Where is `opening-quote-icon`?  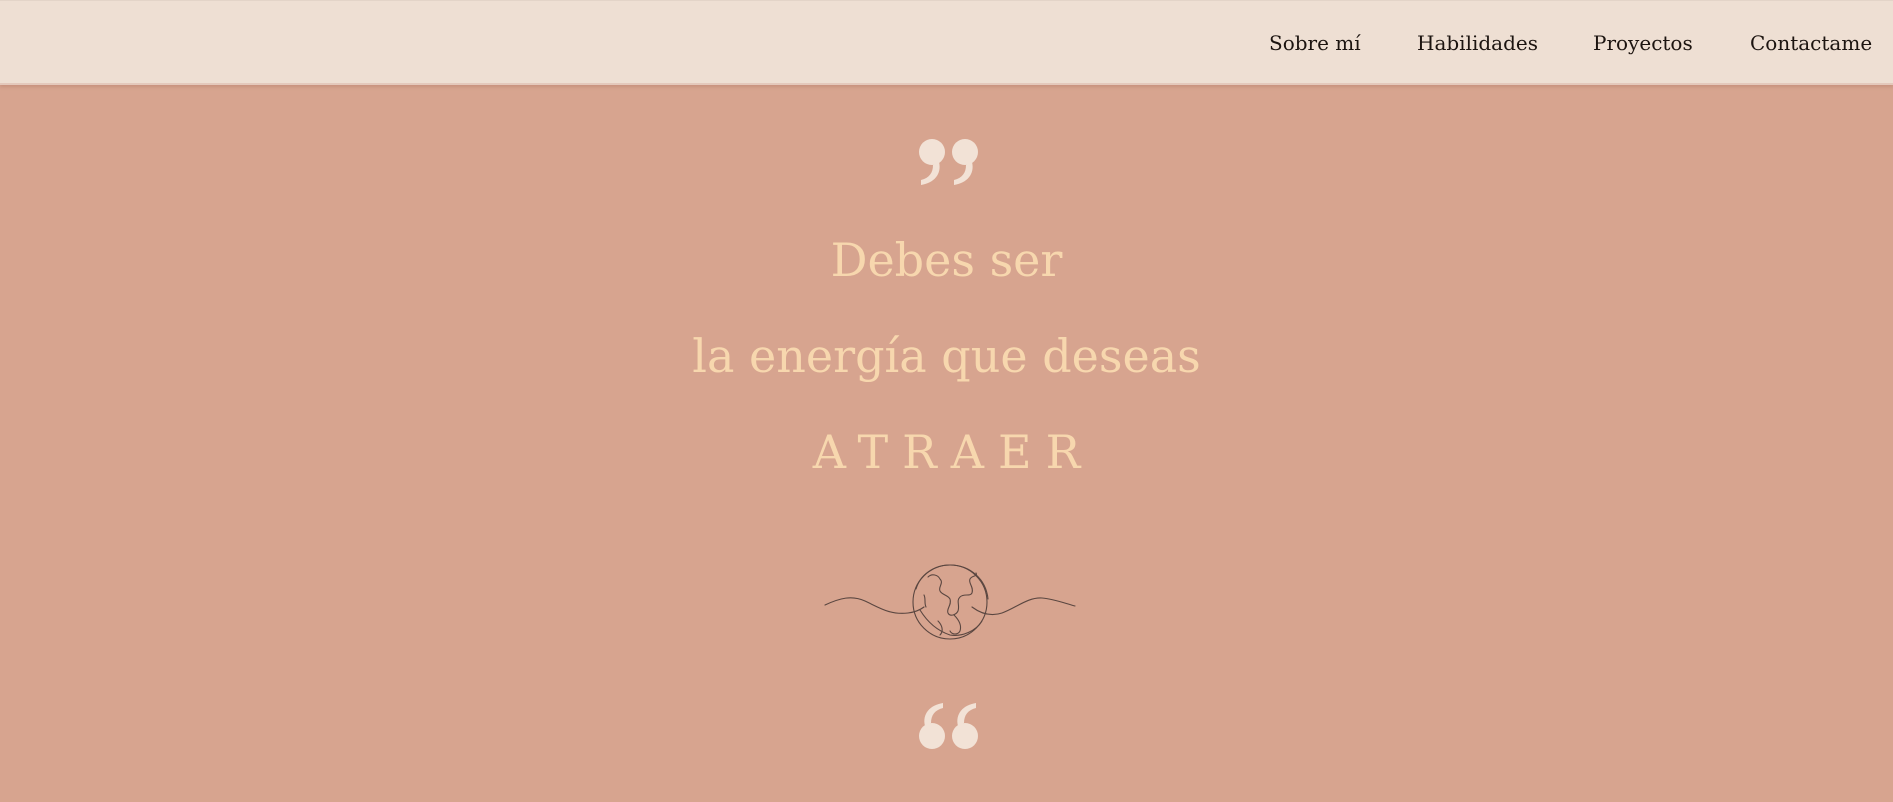
opening-quote-icon is located at coordinates (948, 726).